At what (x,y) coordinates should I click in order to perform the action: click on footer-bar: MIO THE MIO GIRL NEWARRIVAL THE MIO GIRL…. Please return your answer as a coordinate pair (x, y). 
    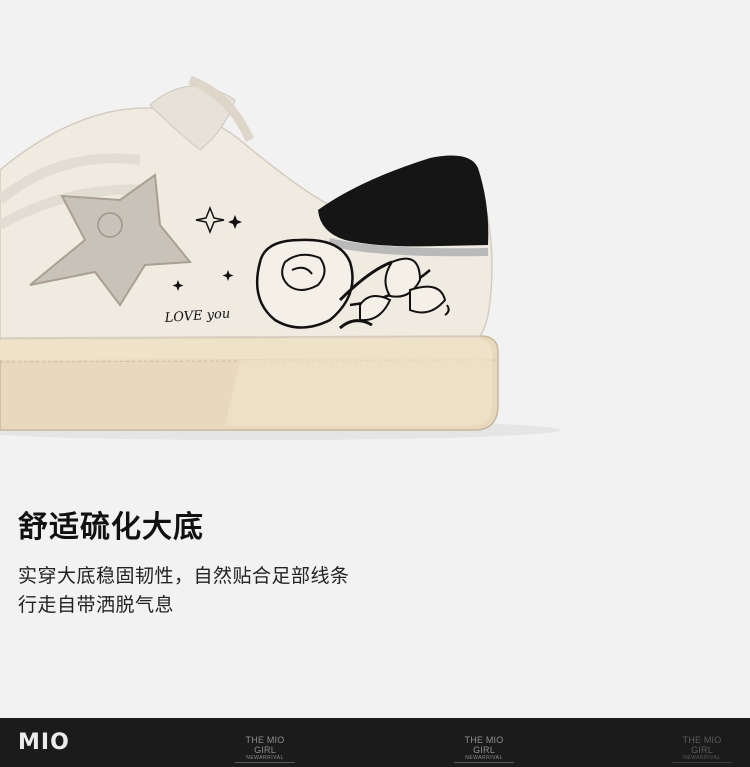
    Looking at the image, I should click on (375, 742).